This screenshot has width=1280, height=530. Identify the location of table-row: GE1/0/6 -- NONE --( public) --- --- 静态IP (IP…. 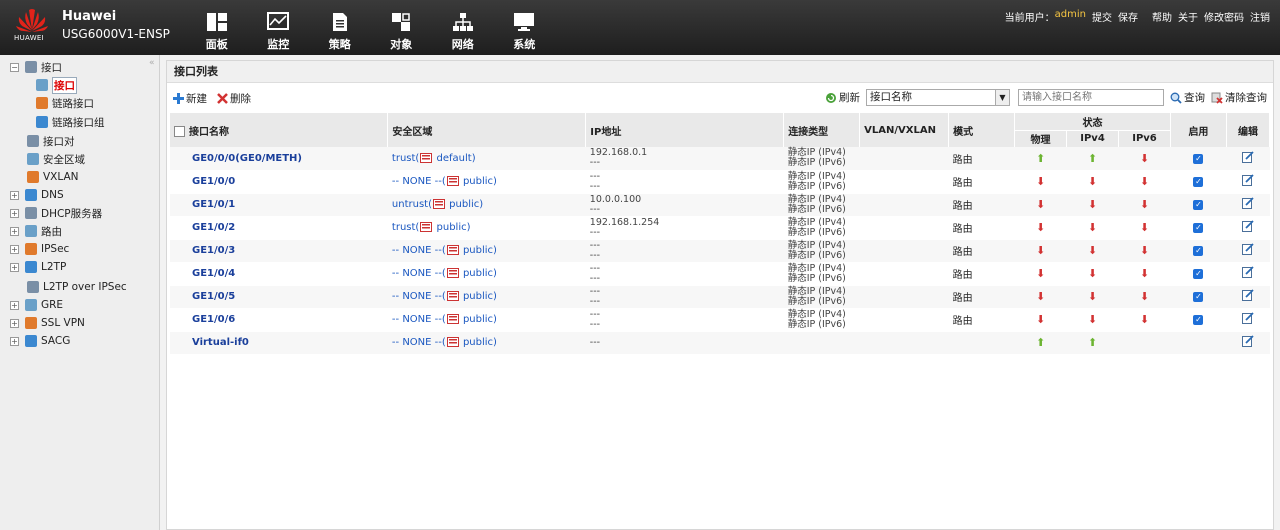
(720, 320).